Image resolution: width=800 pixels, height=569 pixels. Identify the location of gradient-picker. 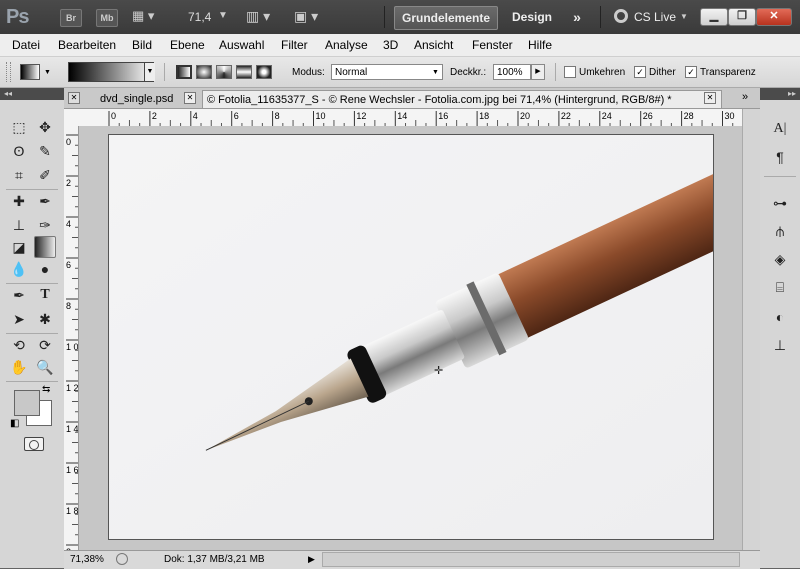
(111, 72).